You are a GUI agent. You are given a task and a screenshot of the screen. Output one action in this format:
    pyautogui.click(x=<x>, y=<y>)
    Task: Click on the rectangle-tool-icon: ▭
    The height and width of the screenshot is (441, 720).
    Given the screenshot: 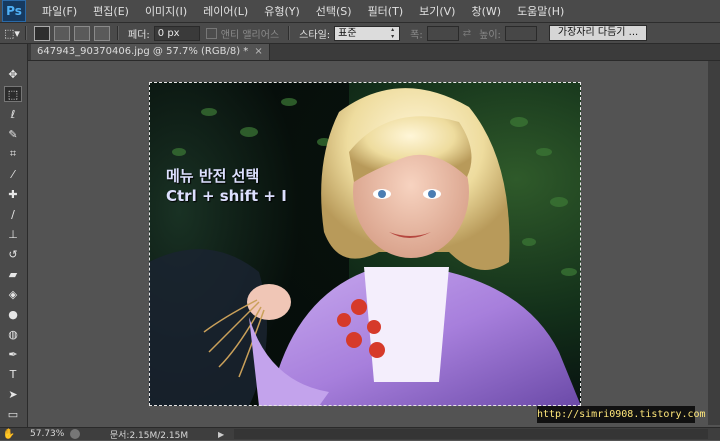 What is the action you would take?
    pyautogui.click(x=13, y=414)
    